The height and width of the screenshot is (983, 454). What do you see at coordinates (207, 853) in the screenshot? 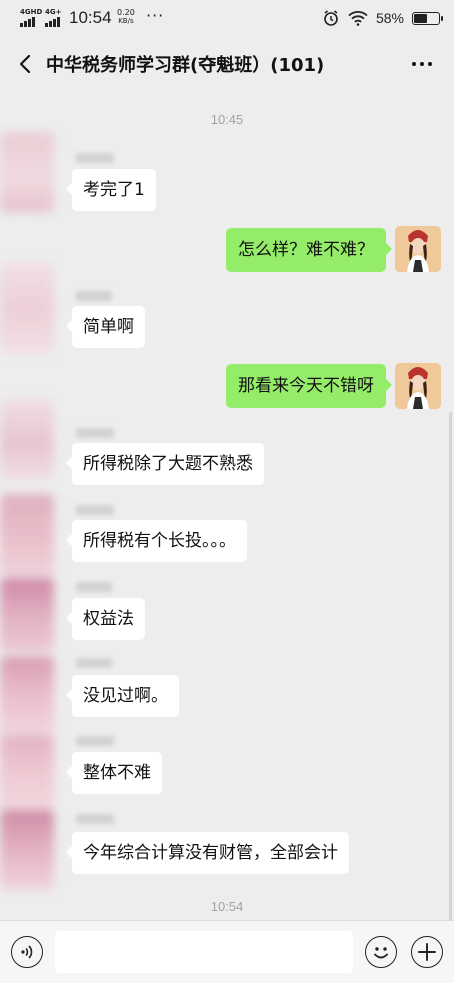
I see `message-bubble: 今年综合计算没有财管，全部会计` at bounding box center [207, 853].